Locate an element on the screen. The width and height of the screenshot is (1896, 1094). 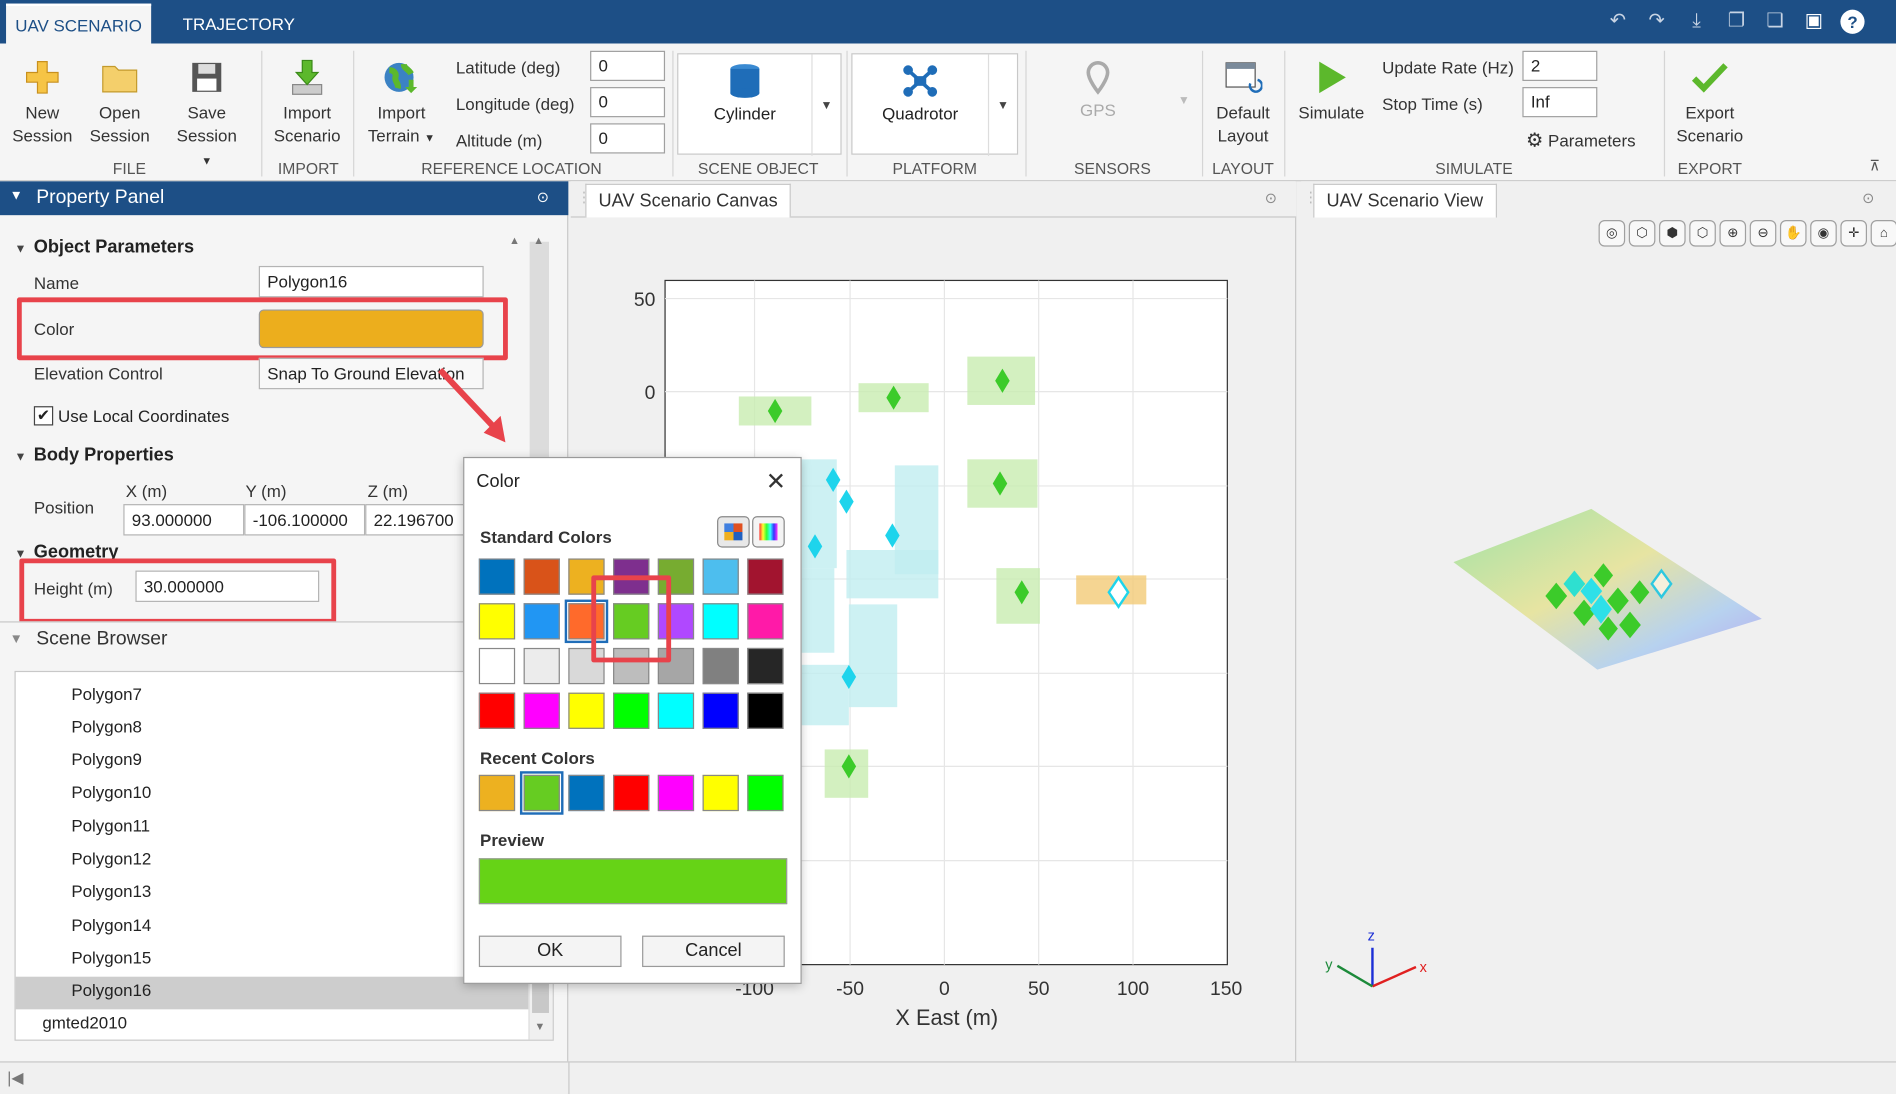
tree-root-item: gmted2010 is located at coordinates (84, 1022).